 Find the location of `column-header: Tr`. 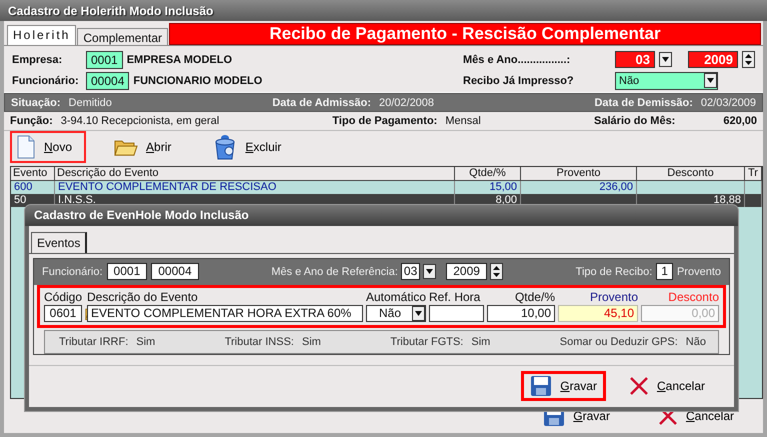

column-header: Tr is located at coordinates (753, 174).